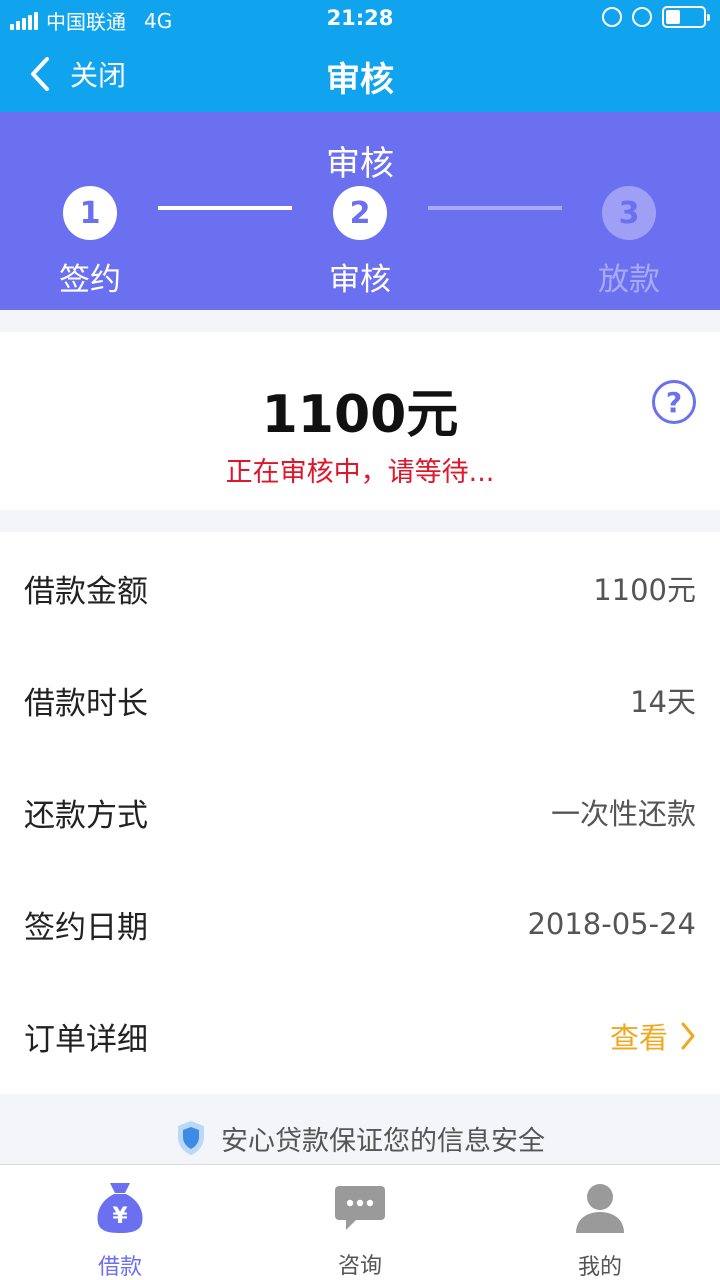 The height and width of the screenshot is (1280, 720). Describe the element at coordinates (360, 924) in the screenshot. I see `detail-row-sign-date: 签约日期 2018-05-24` at that location.